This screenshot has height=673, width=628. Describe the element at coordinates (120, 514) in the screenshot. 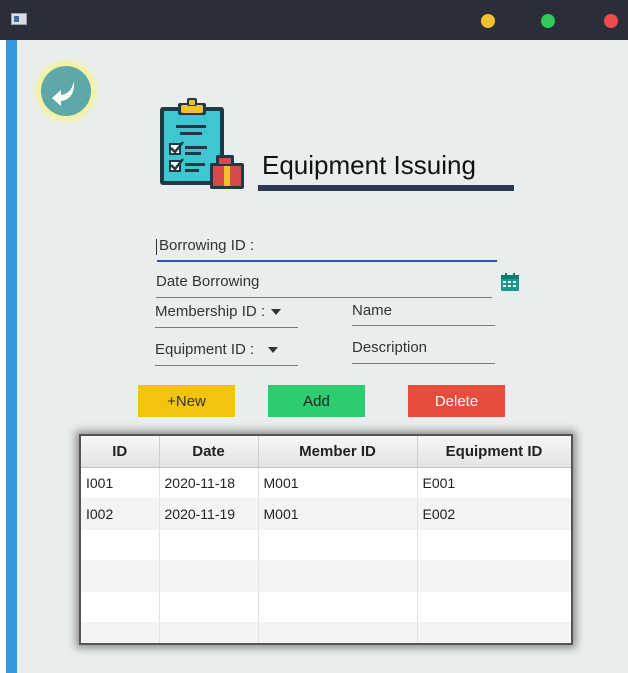

I see `cell-id: I002` at that location.